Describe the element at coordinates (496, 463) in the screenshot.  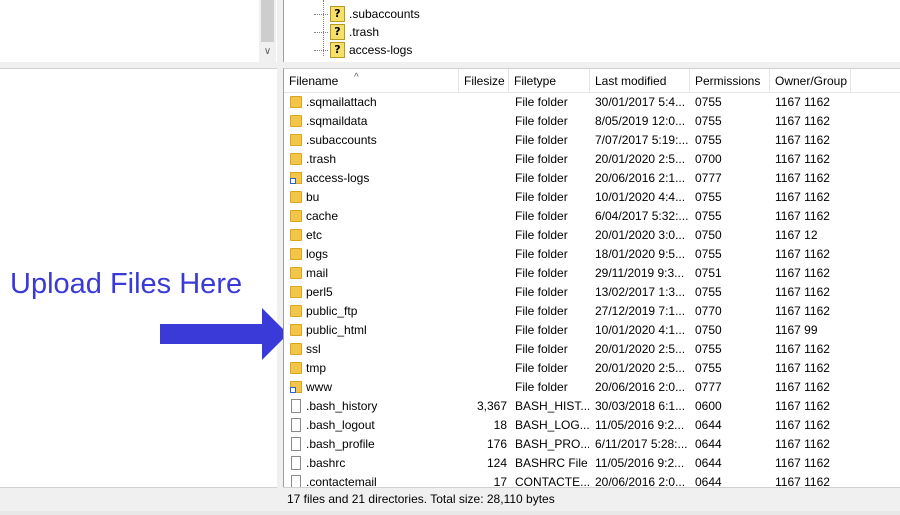
I see `cell-filesize: 124` at that location.